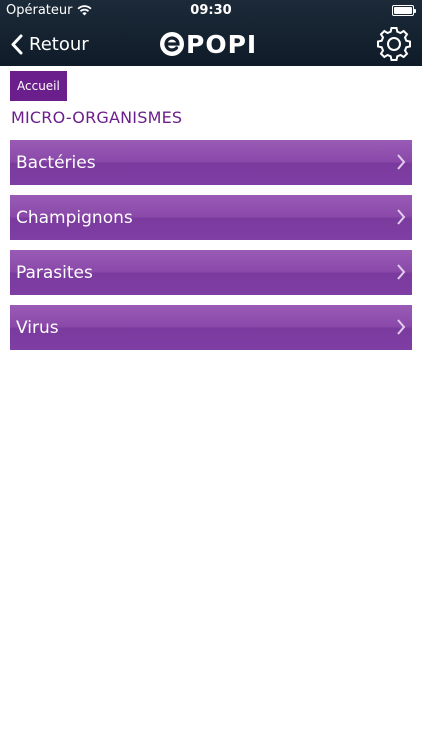  Describe the element at coordinates (74, 217) in the screenshot. I see `list-item-label: Champignons` at that location.